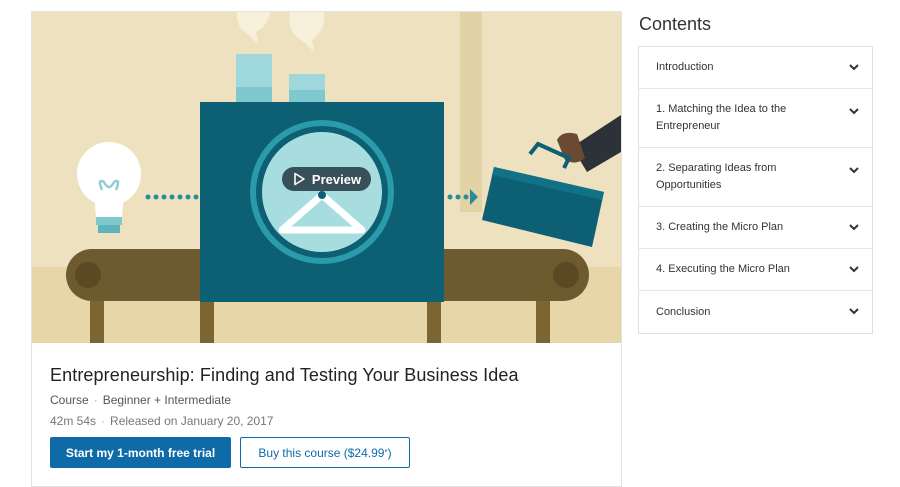 The height and width of the screenshot is (487, 900). I want to click on toc-item-conclusion: Conclusion, so click(755, 312).